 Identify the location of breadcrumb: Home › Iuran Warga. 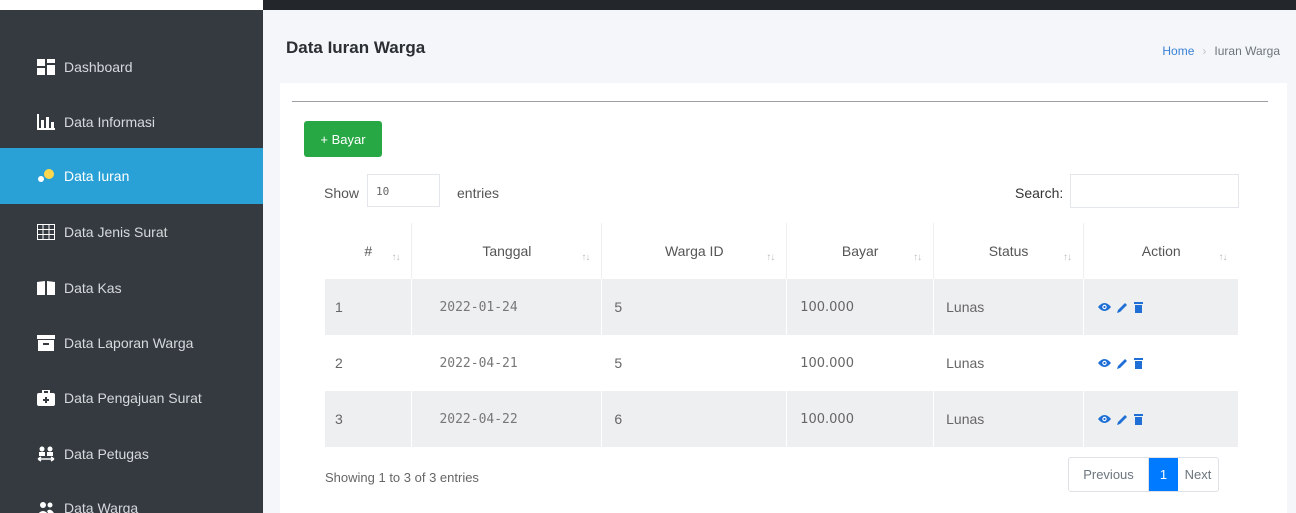
(1221, 51).